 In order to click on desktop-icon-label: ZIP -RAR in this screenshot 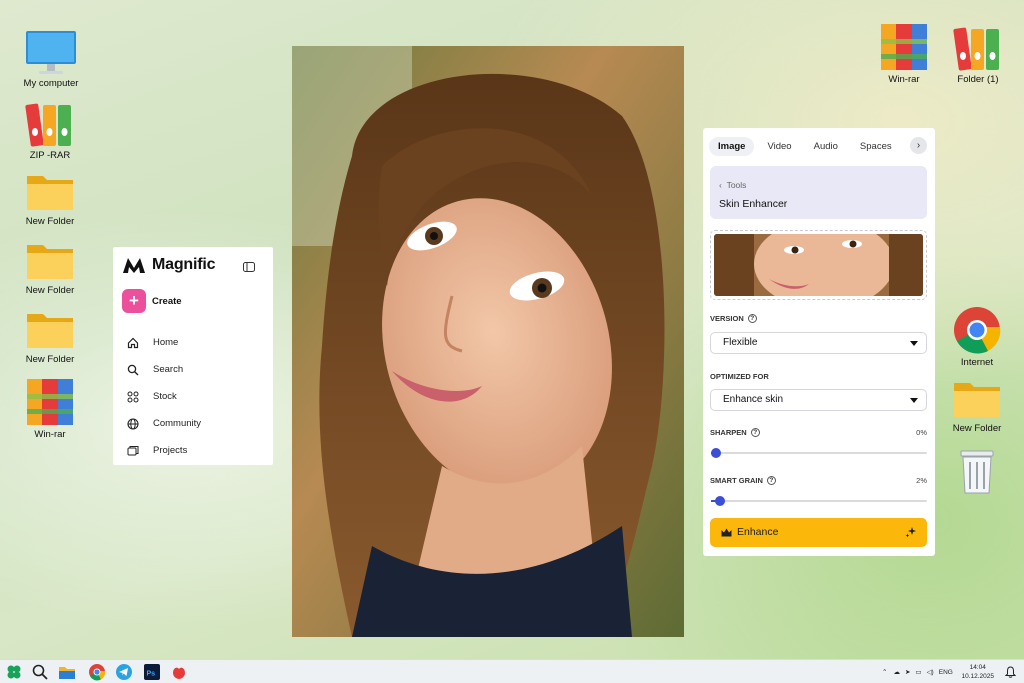, I will do `click(50, 155)`.